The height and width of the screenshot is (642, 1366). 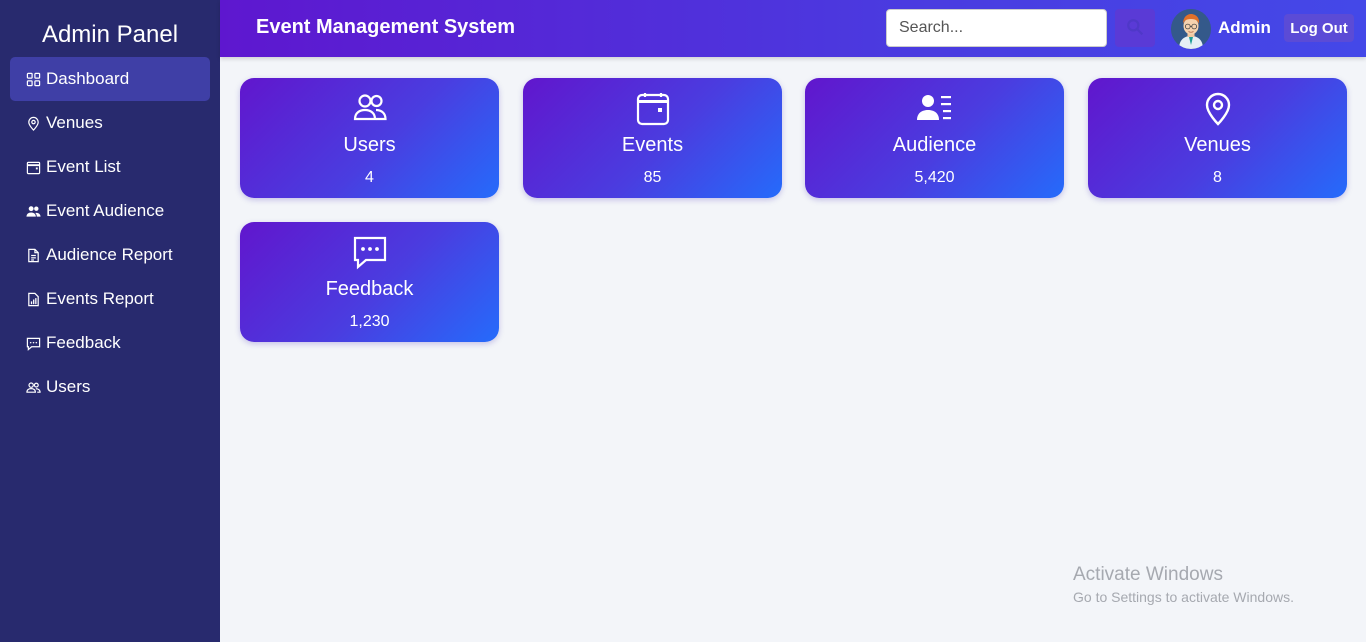 What do you see at coordinates (33, 255) in the screenshot?
I see `document-icon` at bounding box center [33, 255].